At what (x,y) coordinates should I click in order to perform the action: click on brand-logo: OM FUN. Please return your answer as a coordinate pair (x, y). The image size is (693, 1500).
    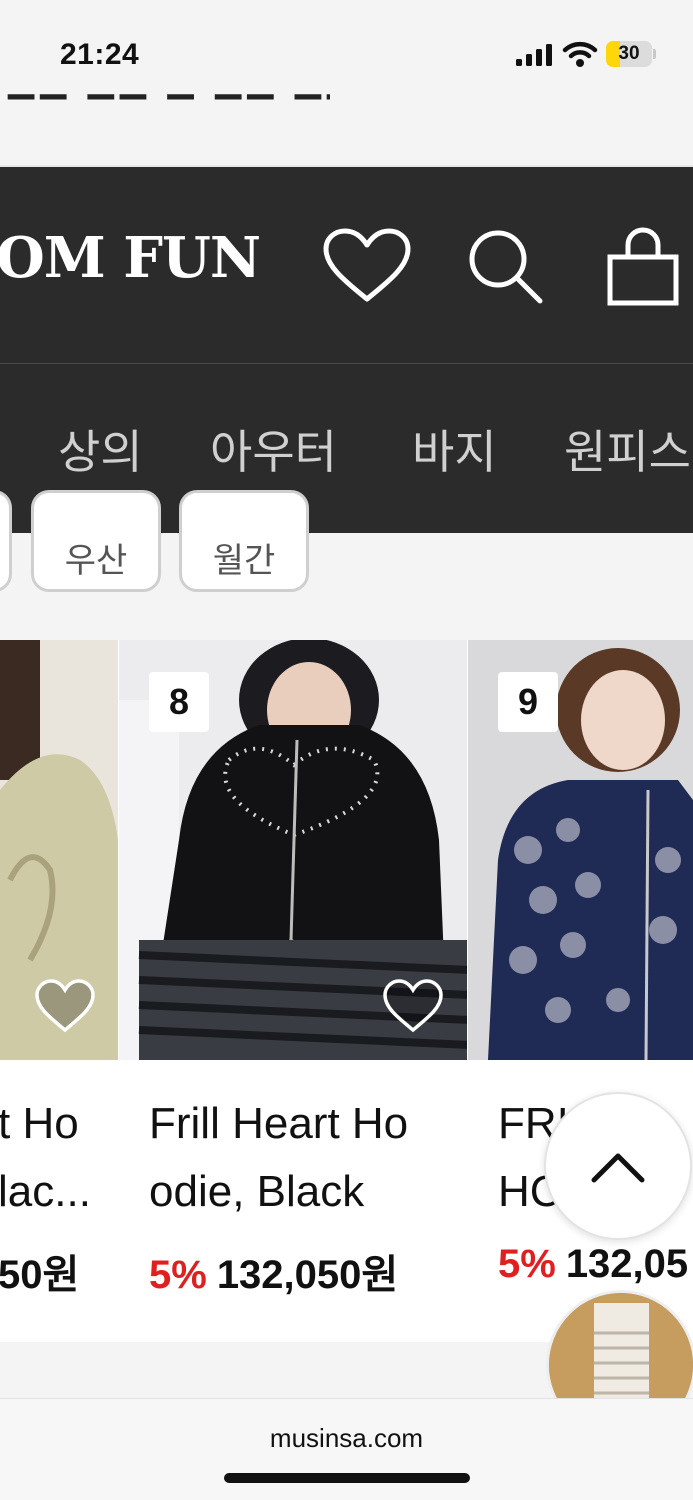
    Looking at the image, I should click on (130, 258).